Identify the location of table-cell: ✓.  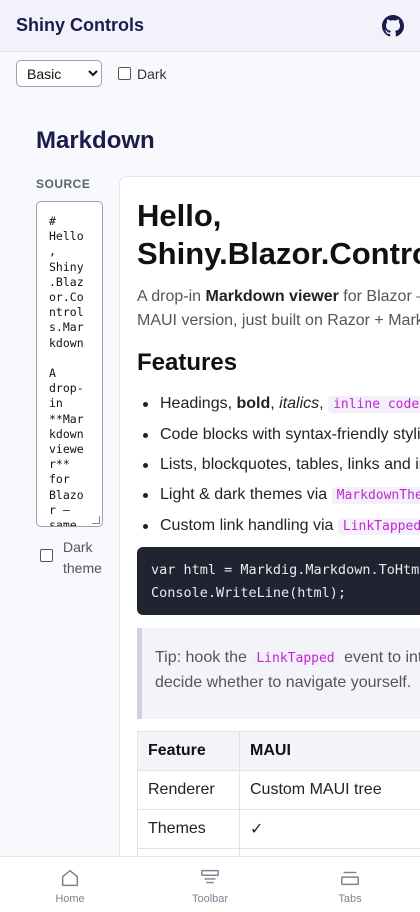
(329, 829).